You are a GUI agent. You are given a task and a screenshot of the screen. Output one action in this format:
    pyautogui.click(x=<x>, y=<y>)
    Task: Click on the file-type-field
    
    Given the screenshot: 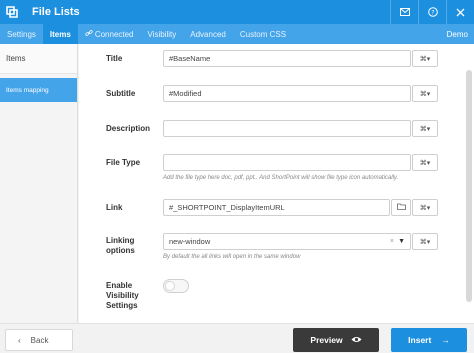 What is the action you would take?
    pyautogui.click(x=287, y=162)
    